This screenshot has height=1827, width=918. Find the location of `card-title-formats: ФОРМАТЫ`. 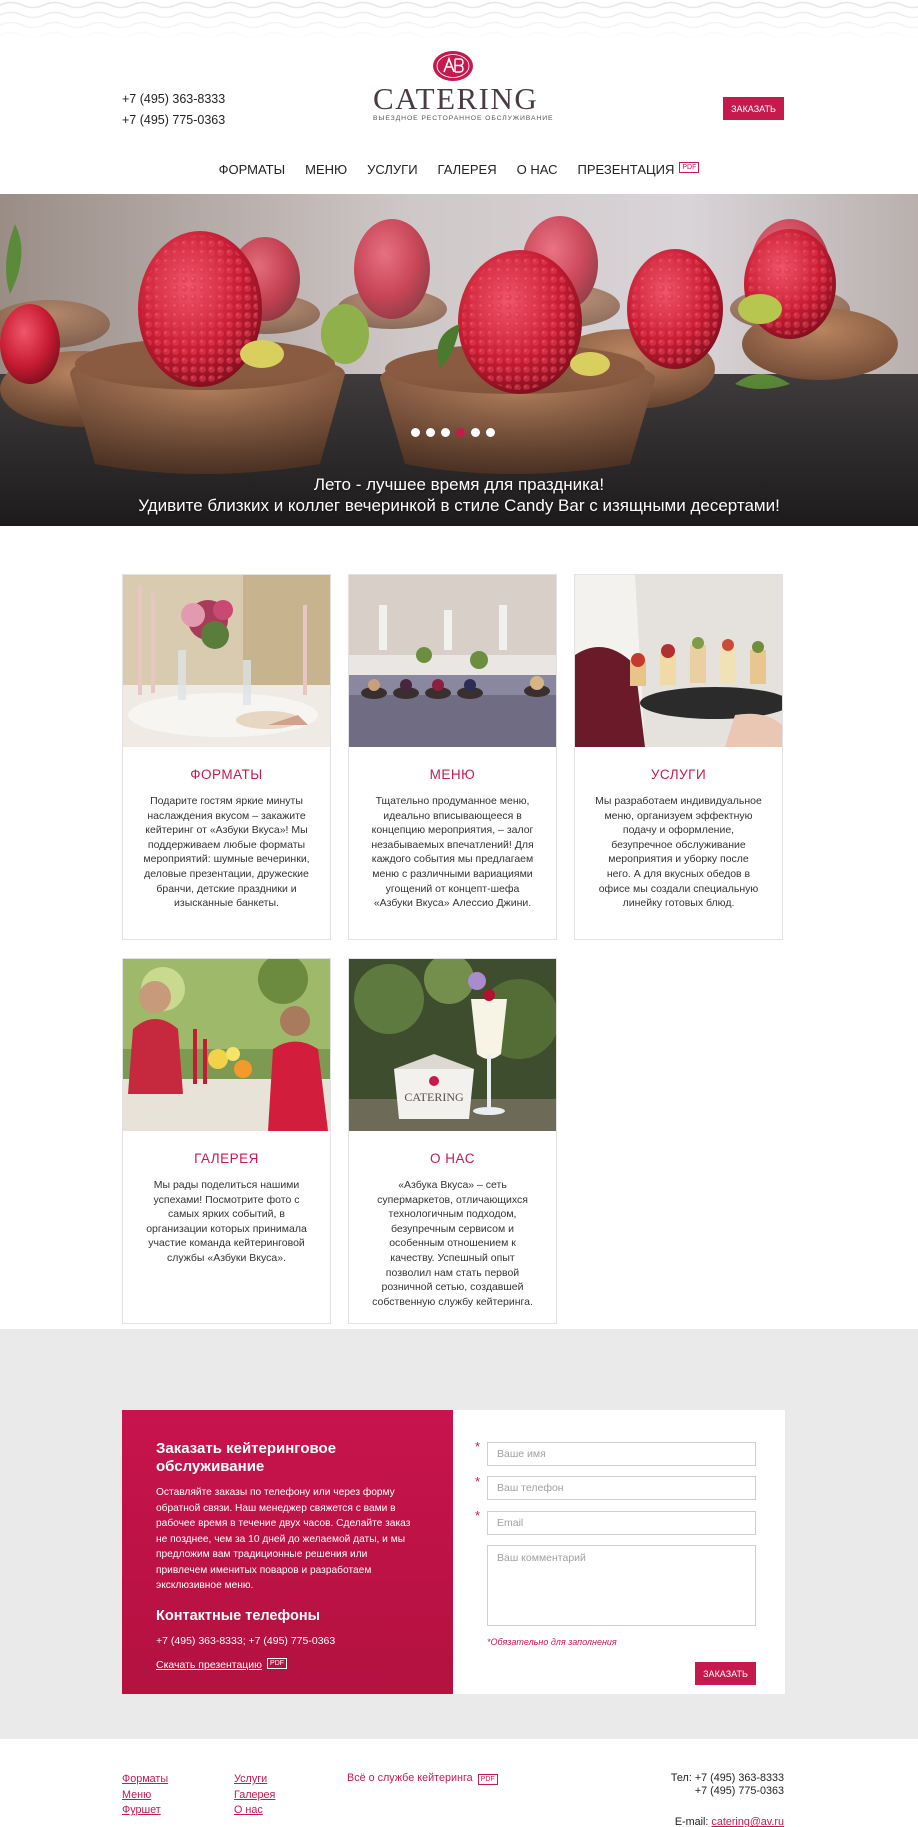

card-title-formats: ФОРМАТЫ is located at coordinates (226, 774).